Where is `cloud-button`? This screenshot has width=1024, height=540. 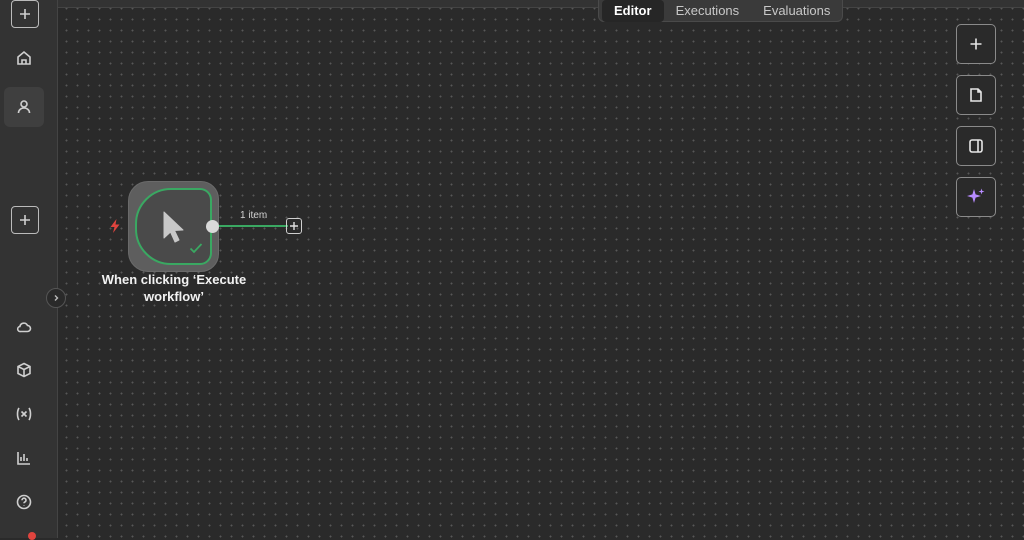 cloud-button is located at coordinates (24, 327).